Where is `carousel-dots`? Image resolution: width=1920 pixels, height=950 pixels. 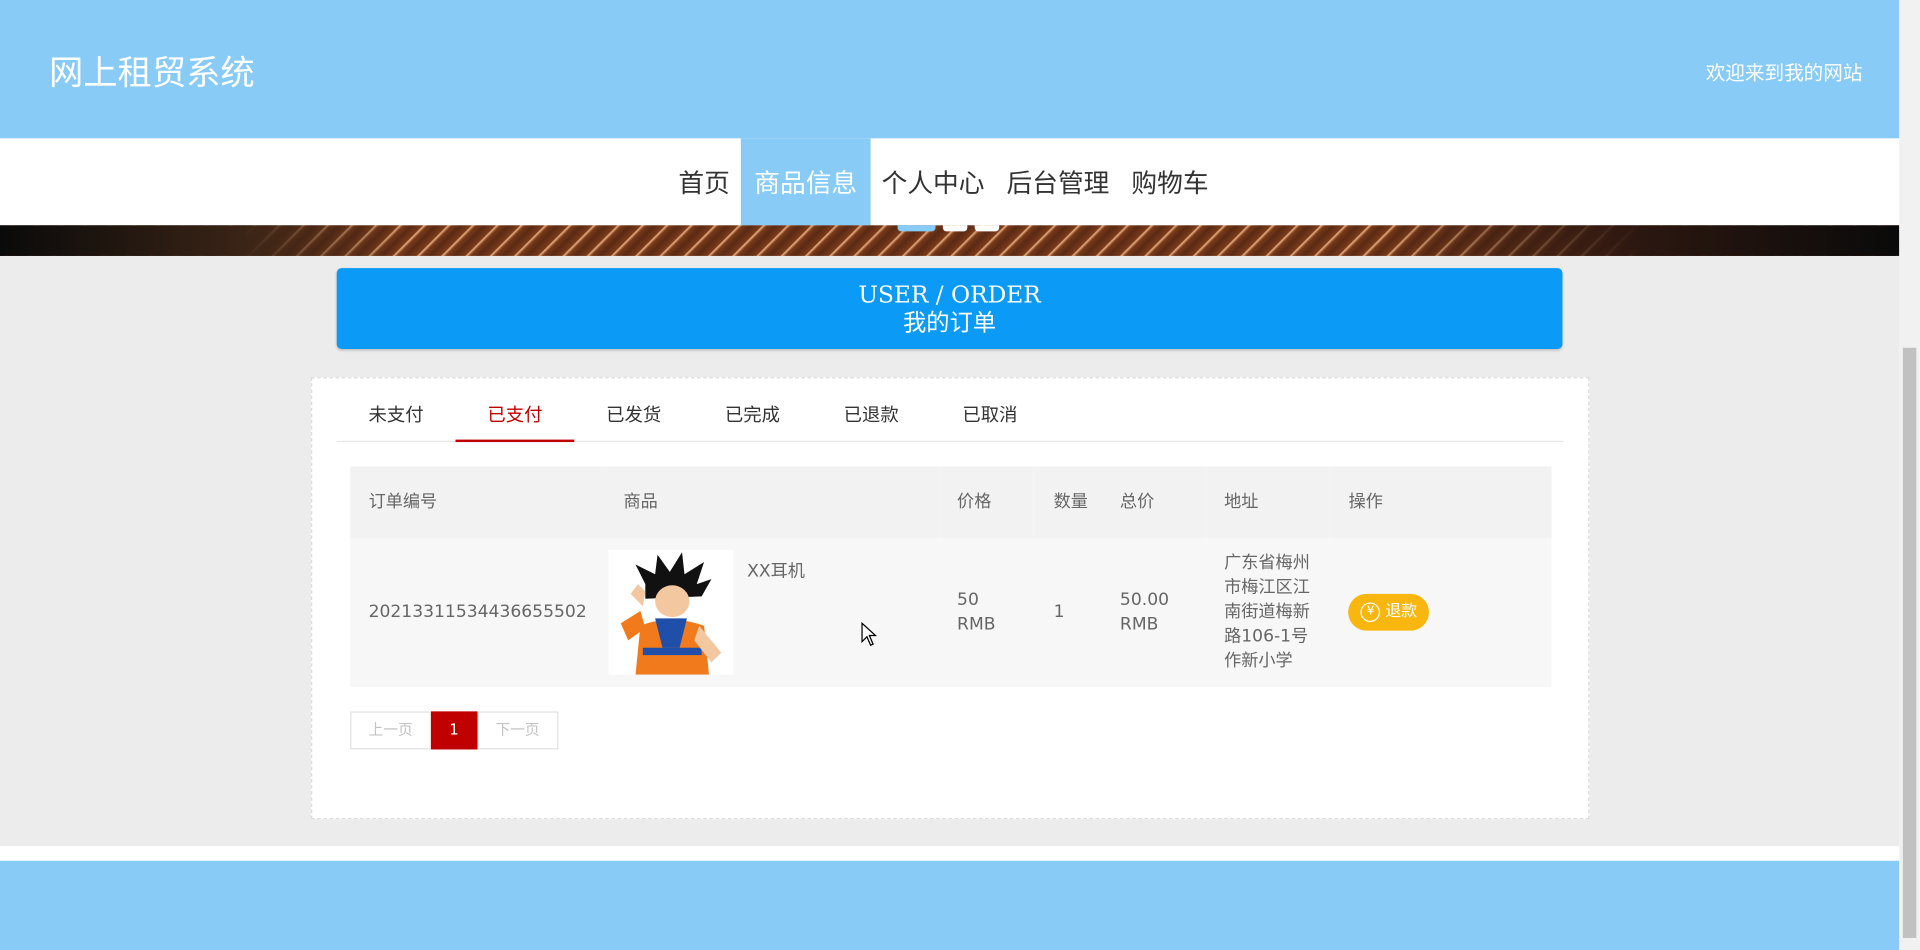 carousel-dots is located at coordinates (948, 228).